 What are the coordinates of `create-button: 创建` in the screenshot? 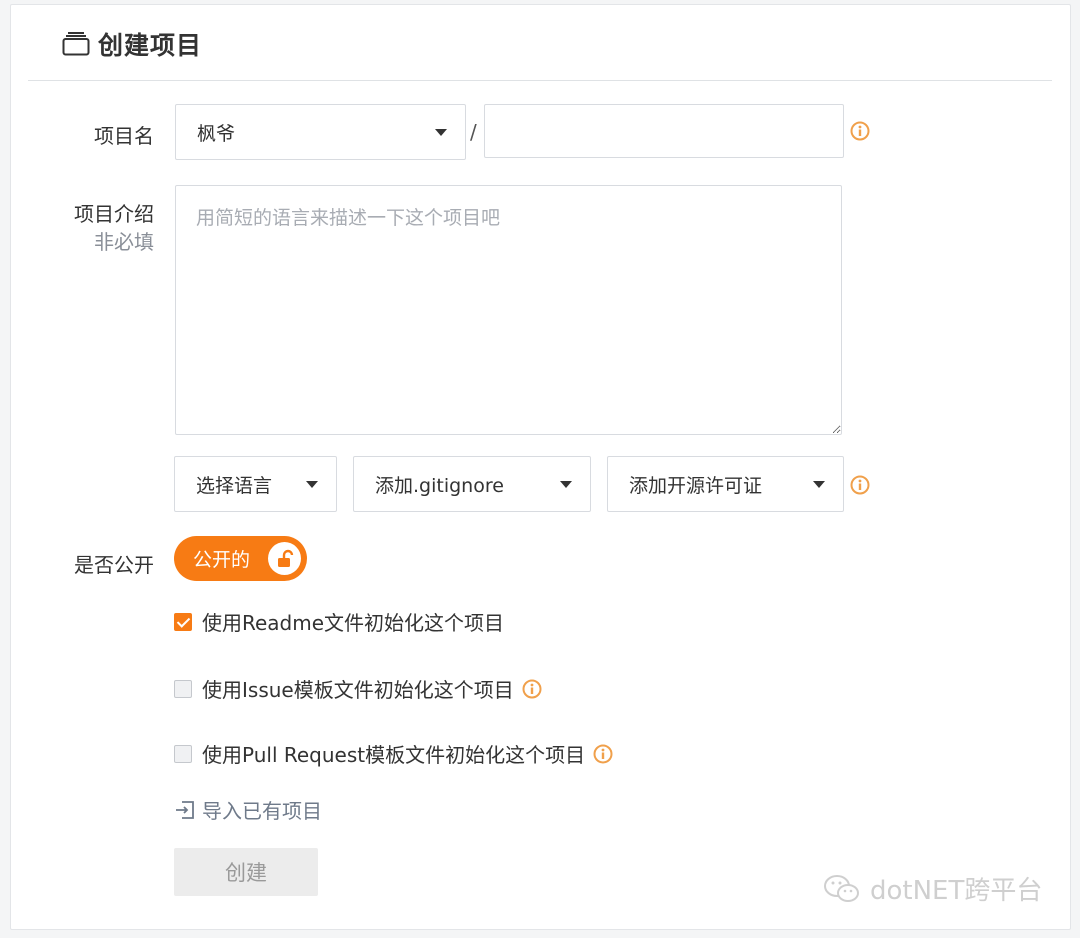 It's located at (246, 872).